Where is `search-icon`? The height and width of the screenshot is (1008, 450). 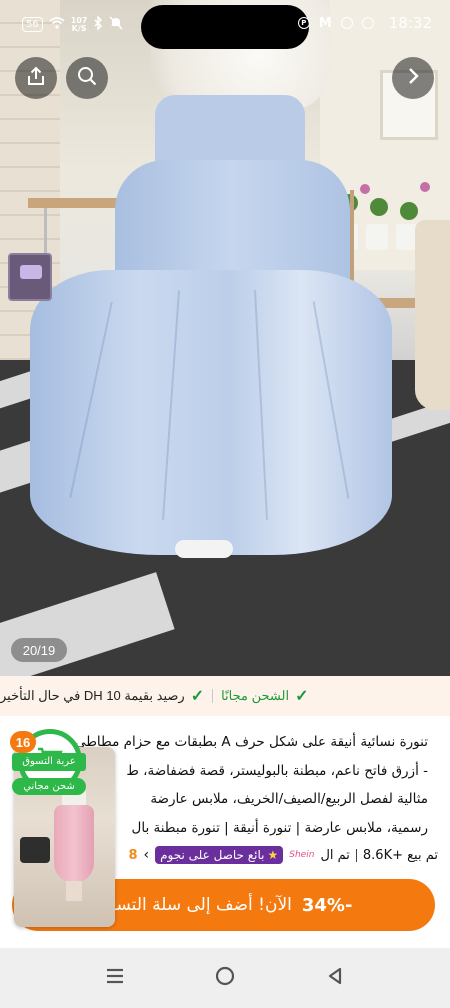 search-icon is located at coordinates (87, 78).